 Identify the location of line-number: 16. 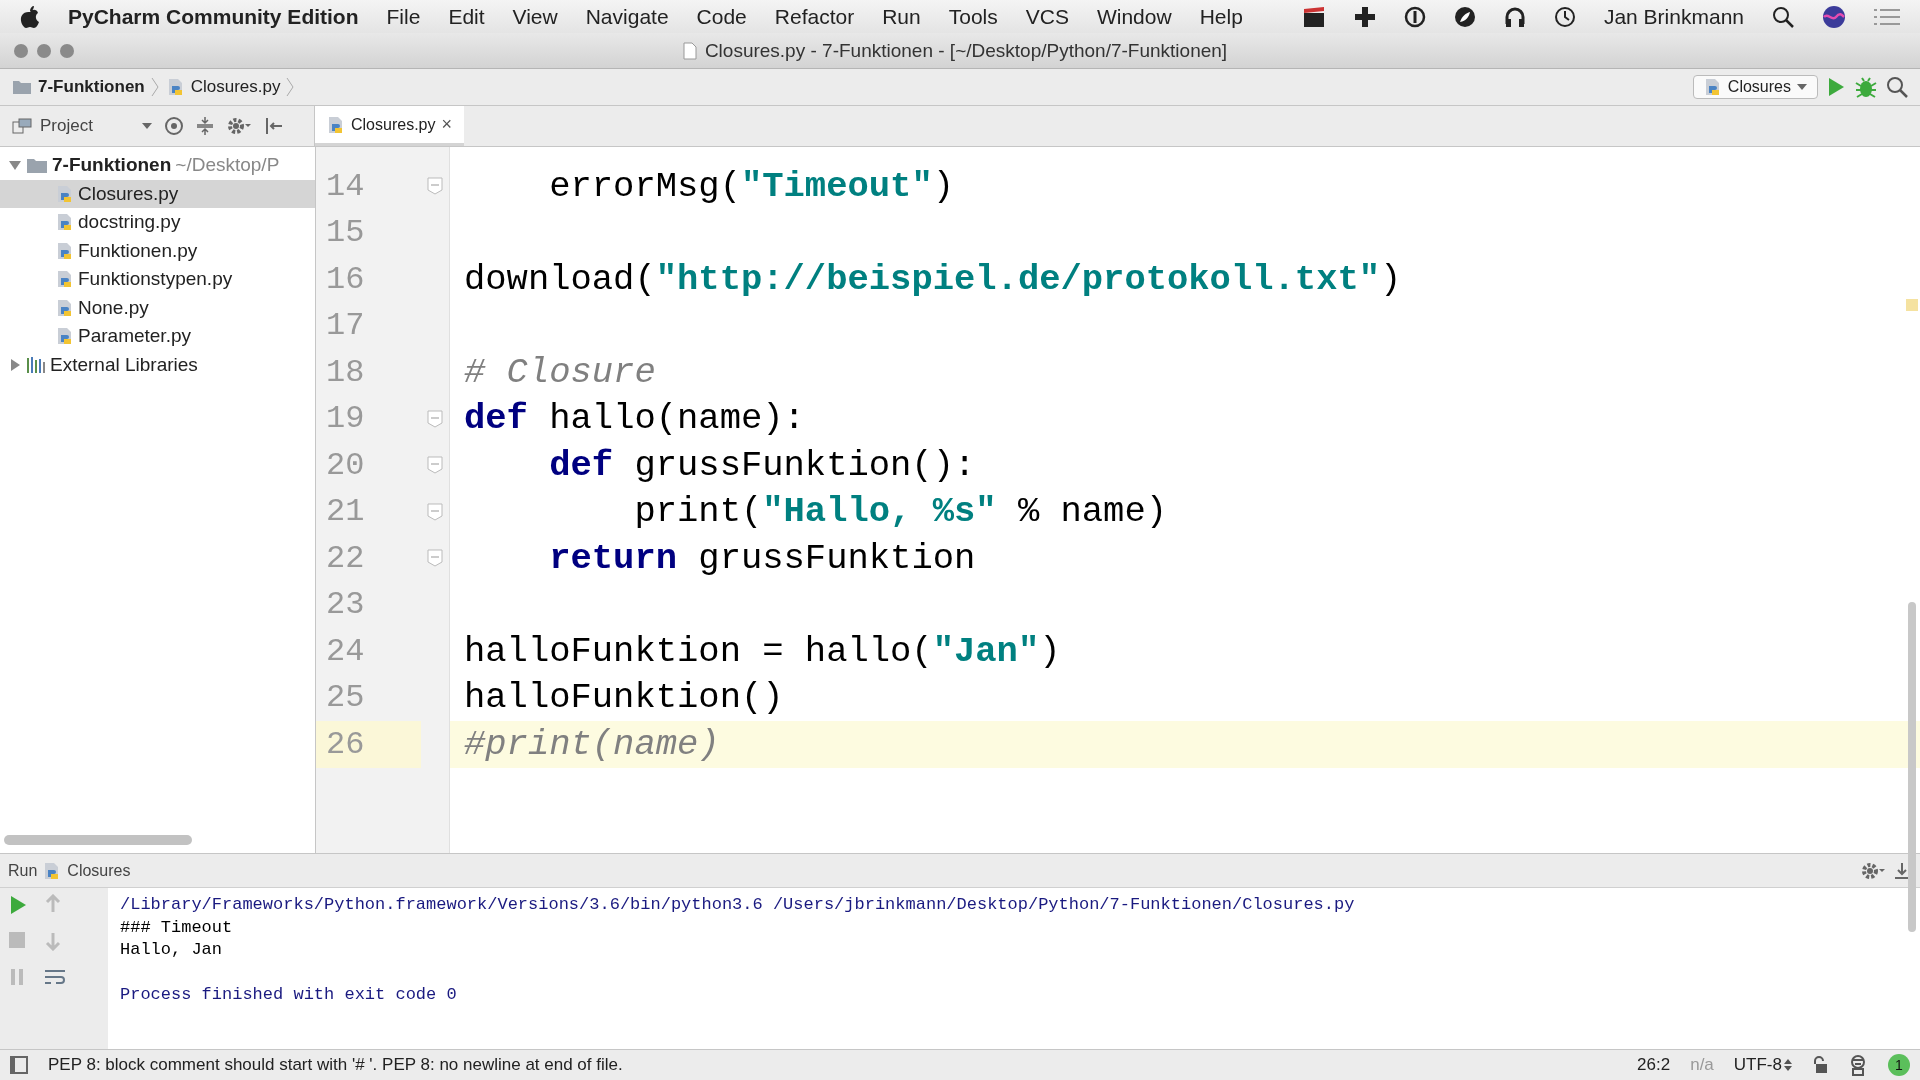
(345, 279).